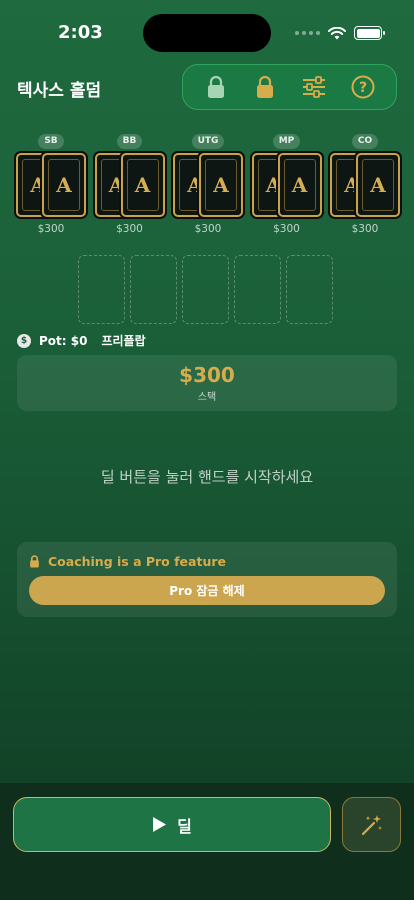 The image size is (414, 900). I want to click on seat: BB A A $300, so click(130, 184).